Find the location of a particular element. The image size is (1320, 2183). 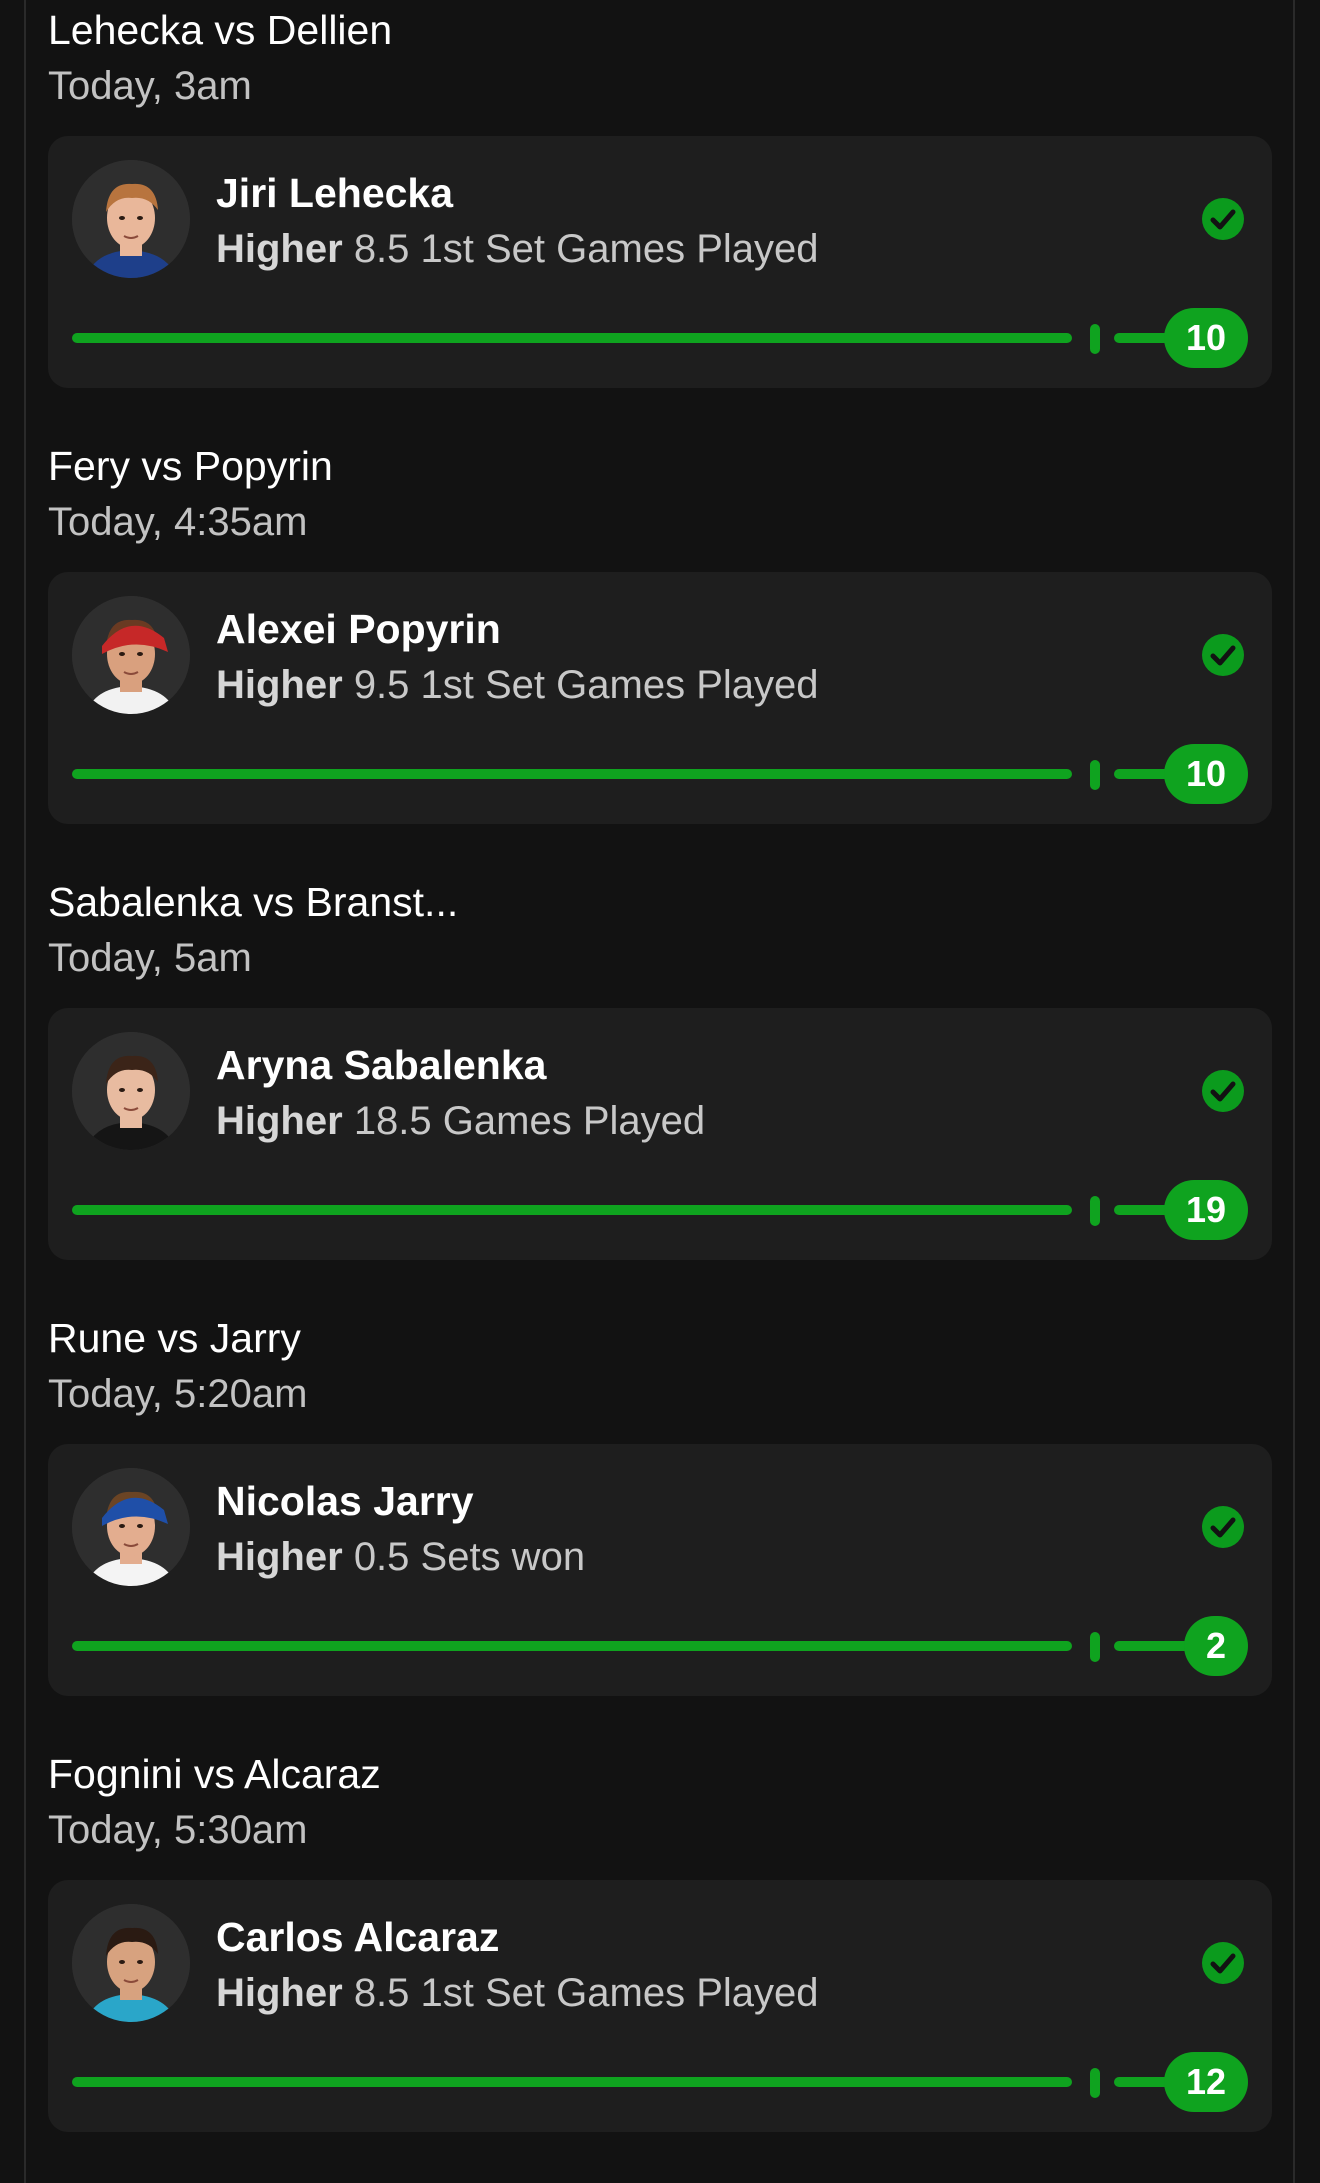

player-name: Carlos Alcaraz is located at coordinates (358, 1937).